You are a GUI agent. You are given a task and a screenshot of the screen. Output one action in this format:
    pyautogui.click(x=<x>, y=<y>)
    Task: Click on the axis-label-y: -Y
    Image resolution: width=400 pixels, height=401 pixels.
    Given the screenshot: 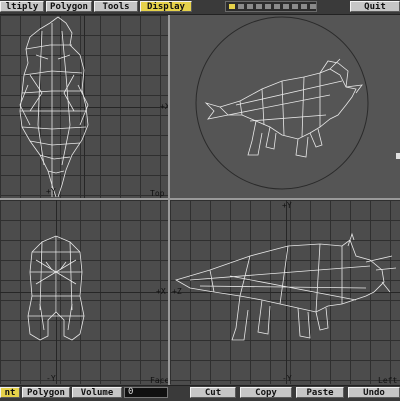 What is the action you would take?
    pyautogui.click(x=51, y=378)
    